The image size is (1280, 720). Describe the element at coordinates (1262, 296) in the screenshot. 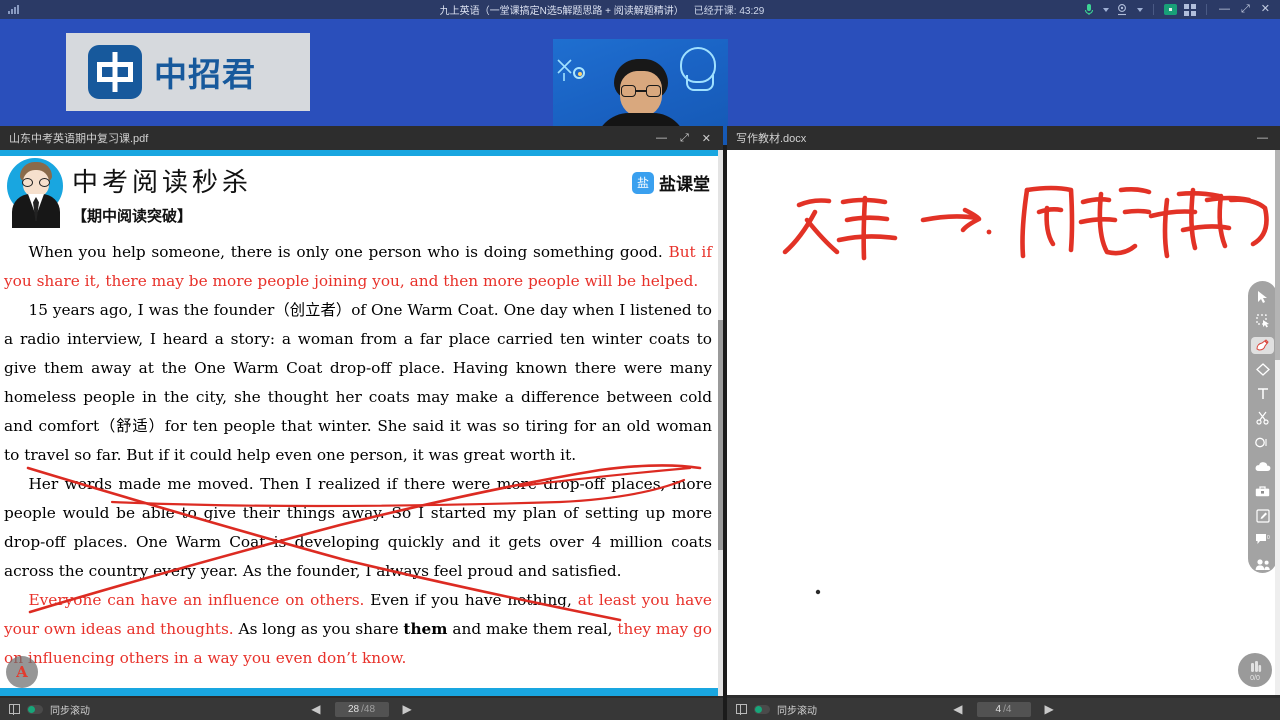

I see `cursor-select-icon` at that location.